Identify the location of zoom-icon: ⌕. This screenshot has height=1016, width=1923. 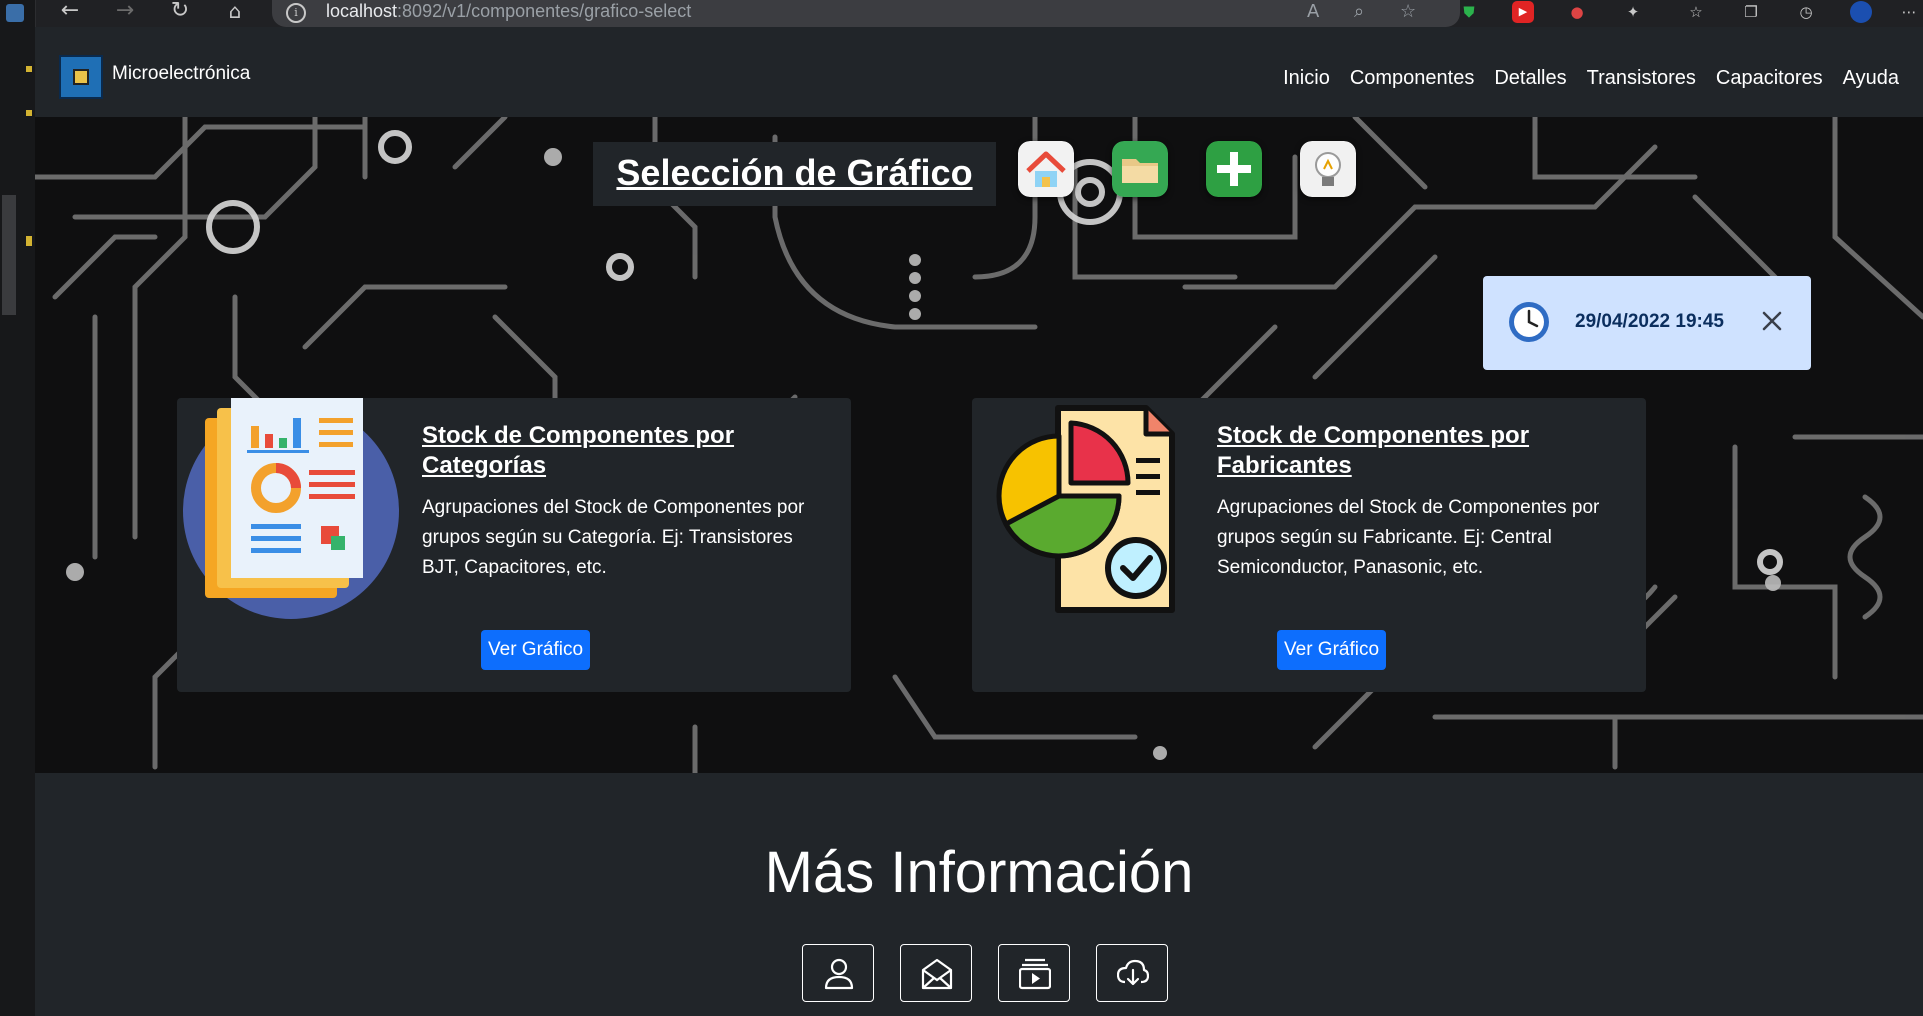
(1359, 11).